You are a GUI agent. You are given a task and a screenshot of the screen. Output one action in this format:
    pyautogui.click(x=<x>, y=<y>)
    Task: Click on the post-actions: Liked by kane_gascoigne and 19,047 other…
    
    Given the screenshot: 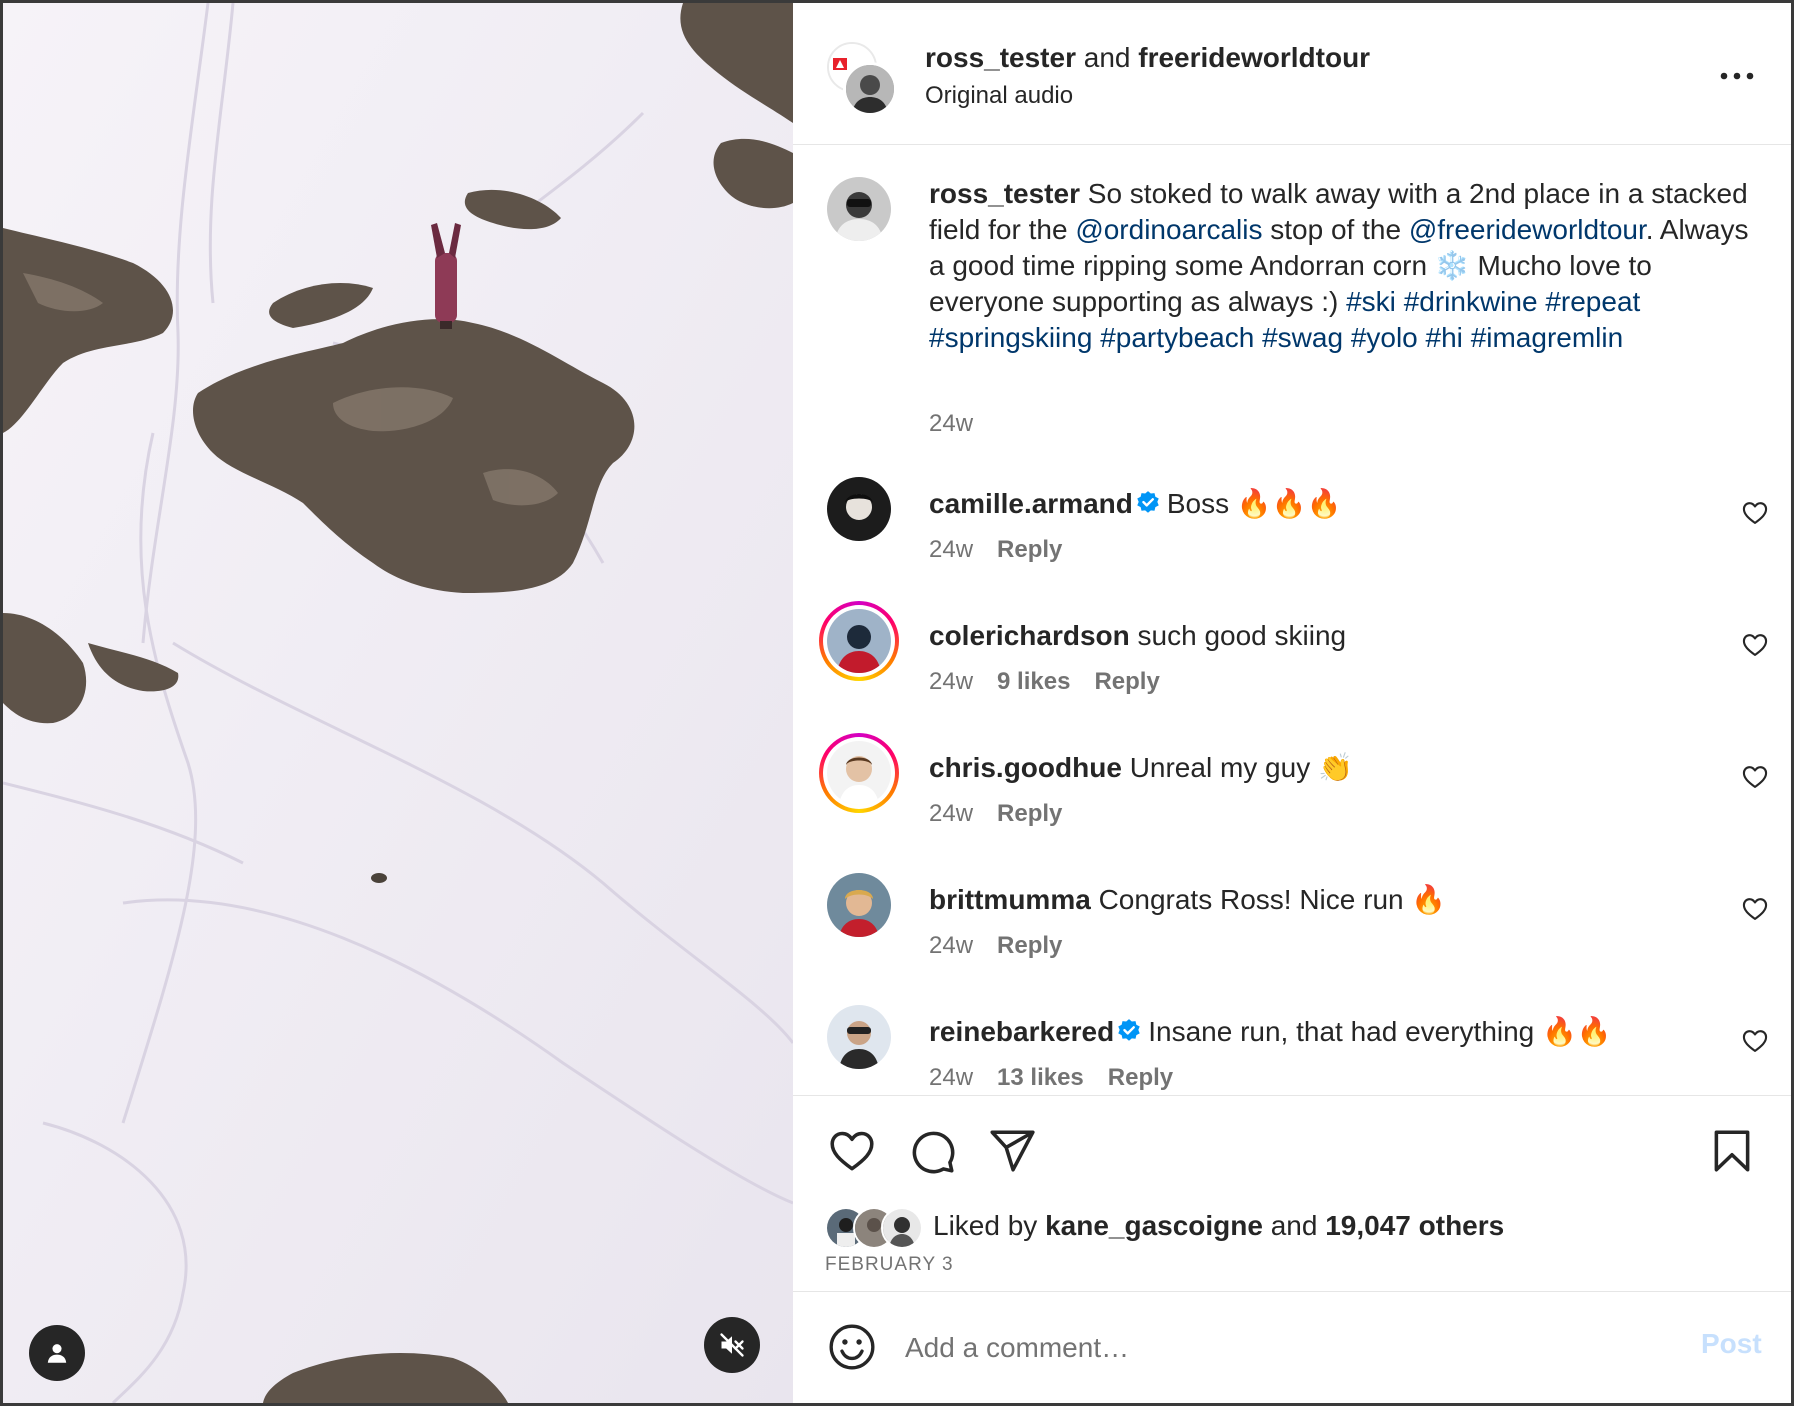 What is the action you would take?
    pyautogui.click(x=1292, y=1193)
    